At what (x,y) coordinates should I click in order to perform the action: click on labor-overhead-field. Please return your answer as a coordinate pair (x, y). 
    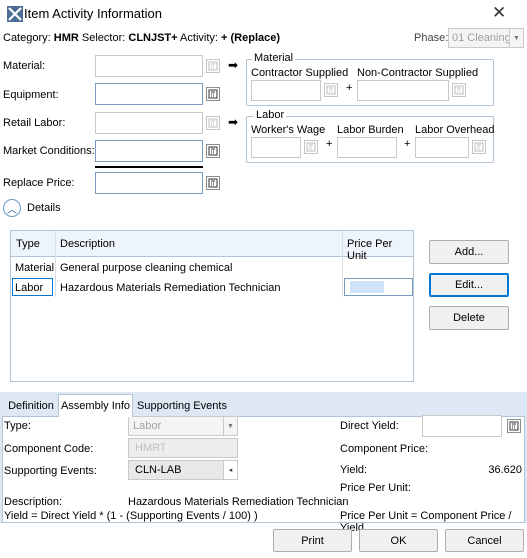
    Looking at the image, I should click on (442, 147).